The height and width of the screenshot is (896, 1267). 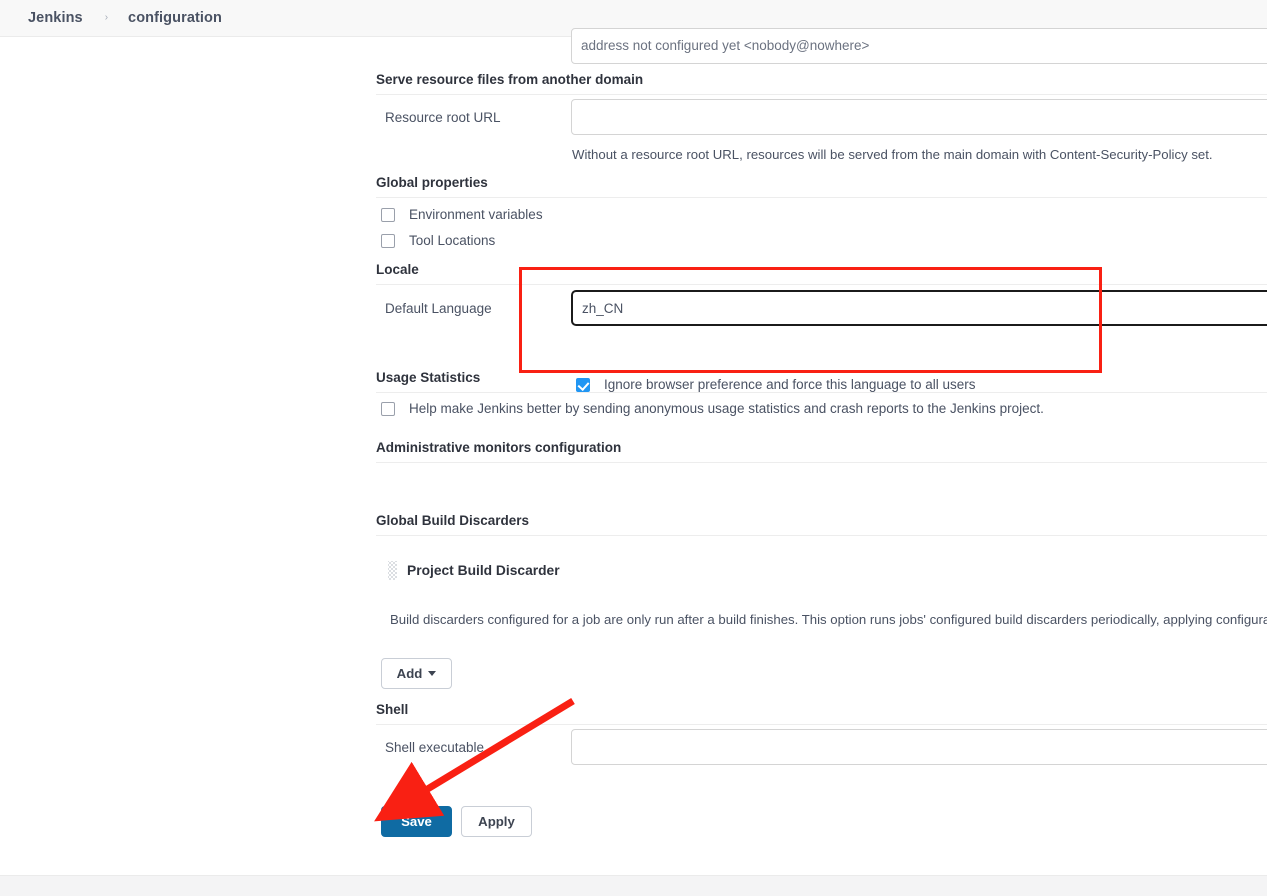 What do you see at coordinates (175, 18) in the screenshot?
I see `breadcrumb-item-configuration: configuration` at bounding box center [175, 18].